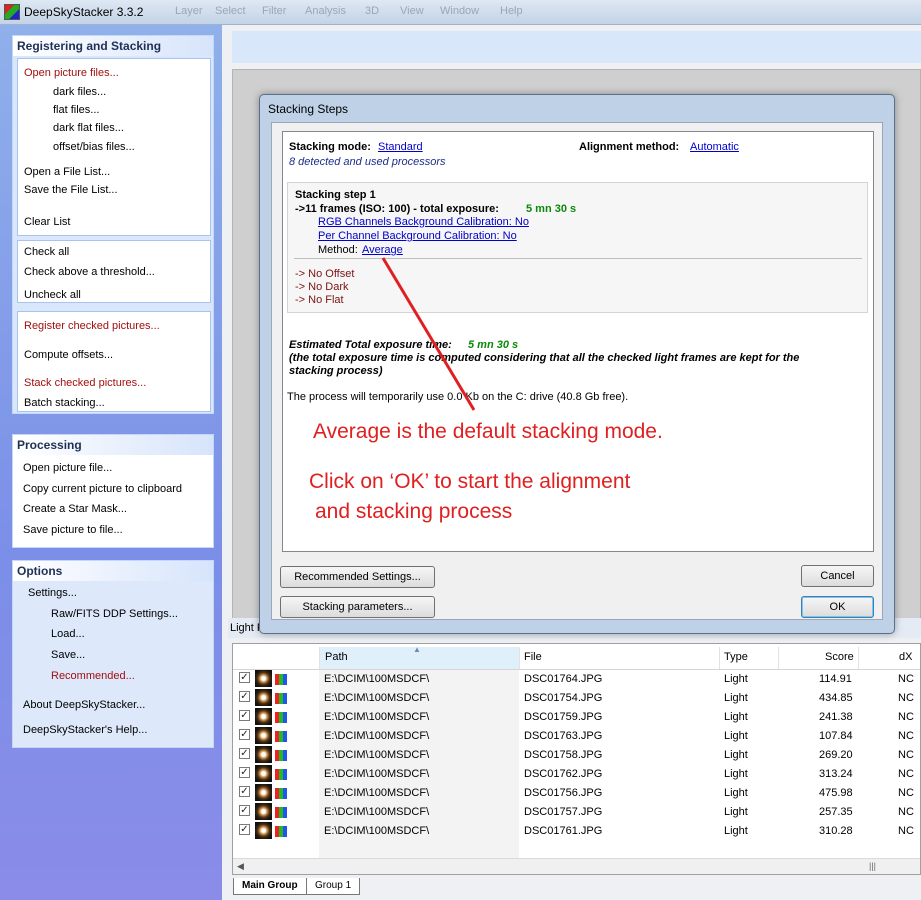  I want to click on cell-score: 475.98, so click(836, 793).